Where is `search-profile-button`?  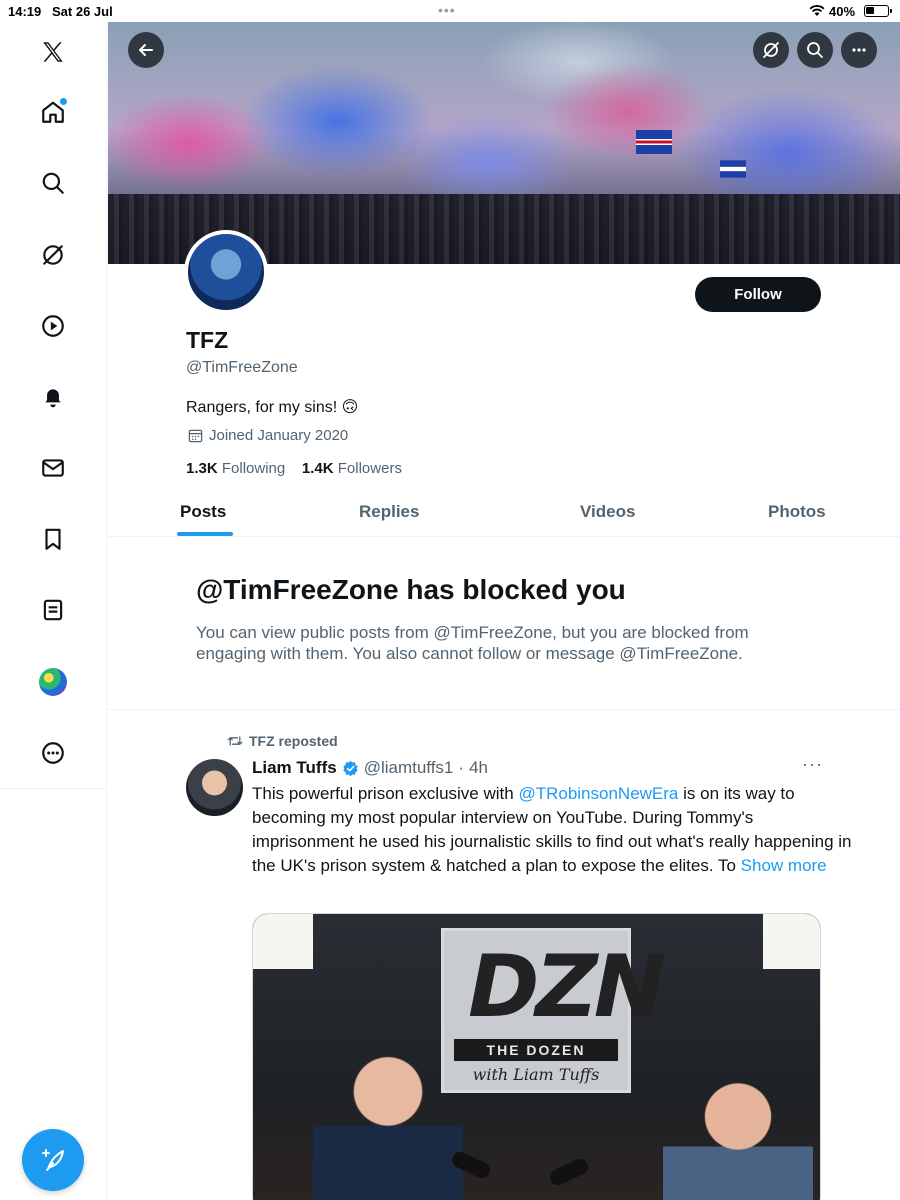 search-profile-button is located at coordinates (815, 50).